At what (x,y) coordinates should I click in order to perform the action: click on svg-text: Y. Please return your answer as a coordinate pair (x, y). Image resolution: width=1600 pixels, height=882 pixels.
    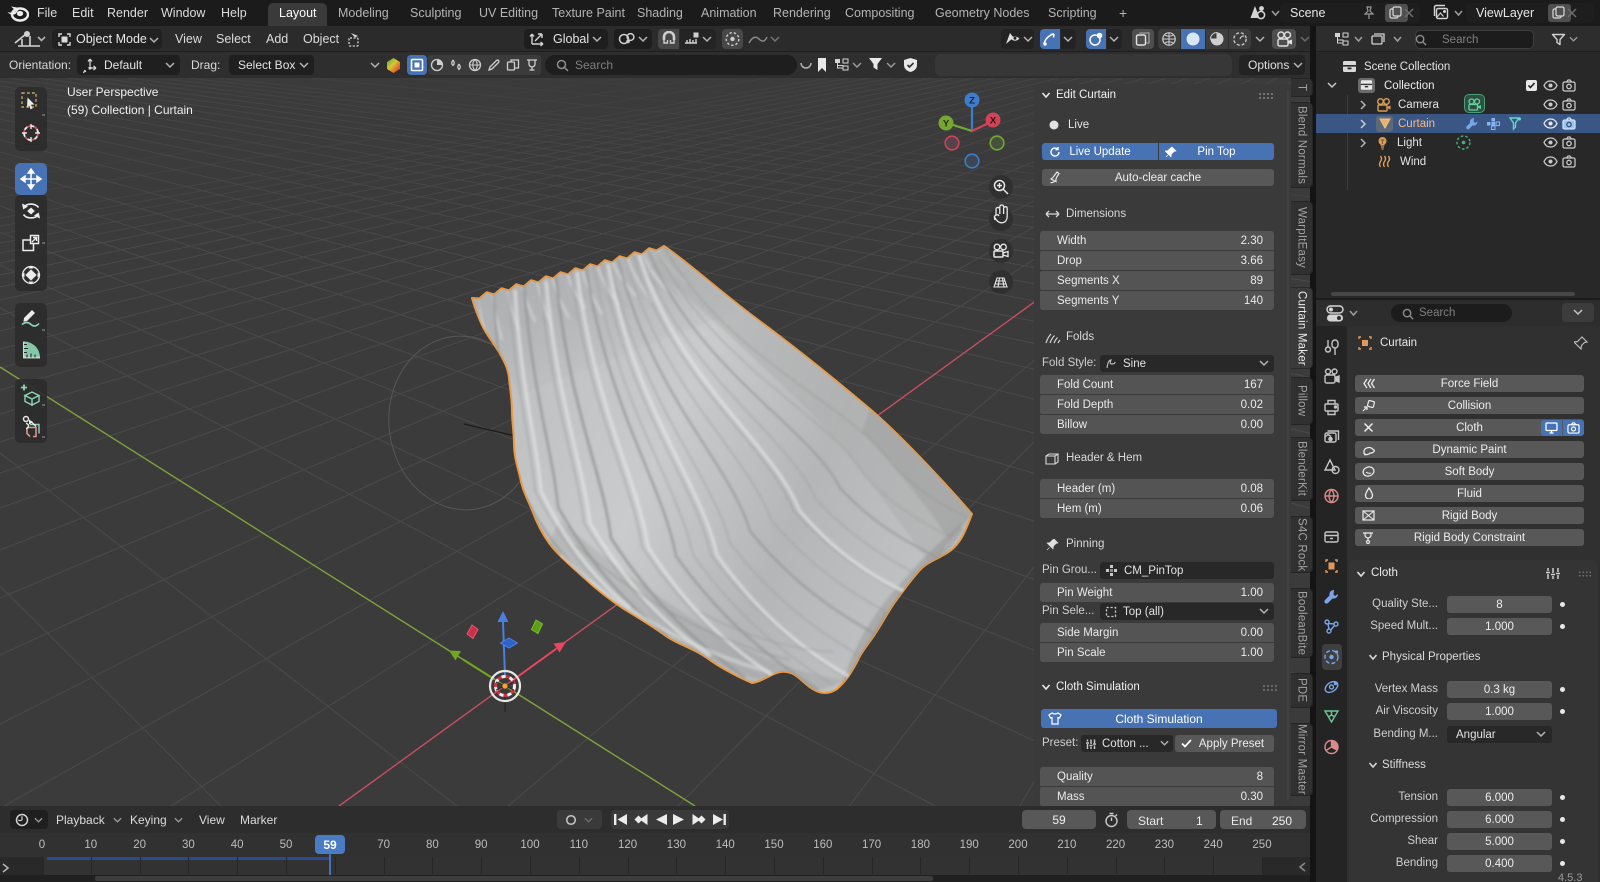
    Looking at the image, I should click on (946, 124).